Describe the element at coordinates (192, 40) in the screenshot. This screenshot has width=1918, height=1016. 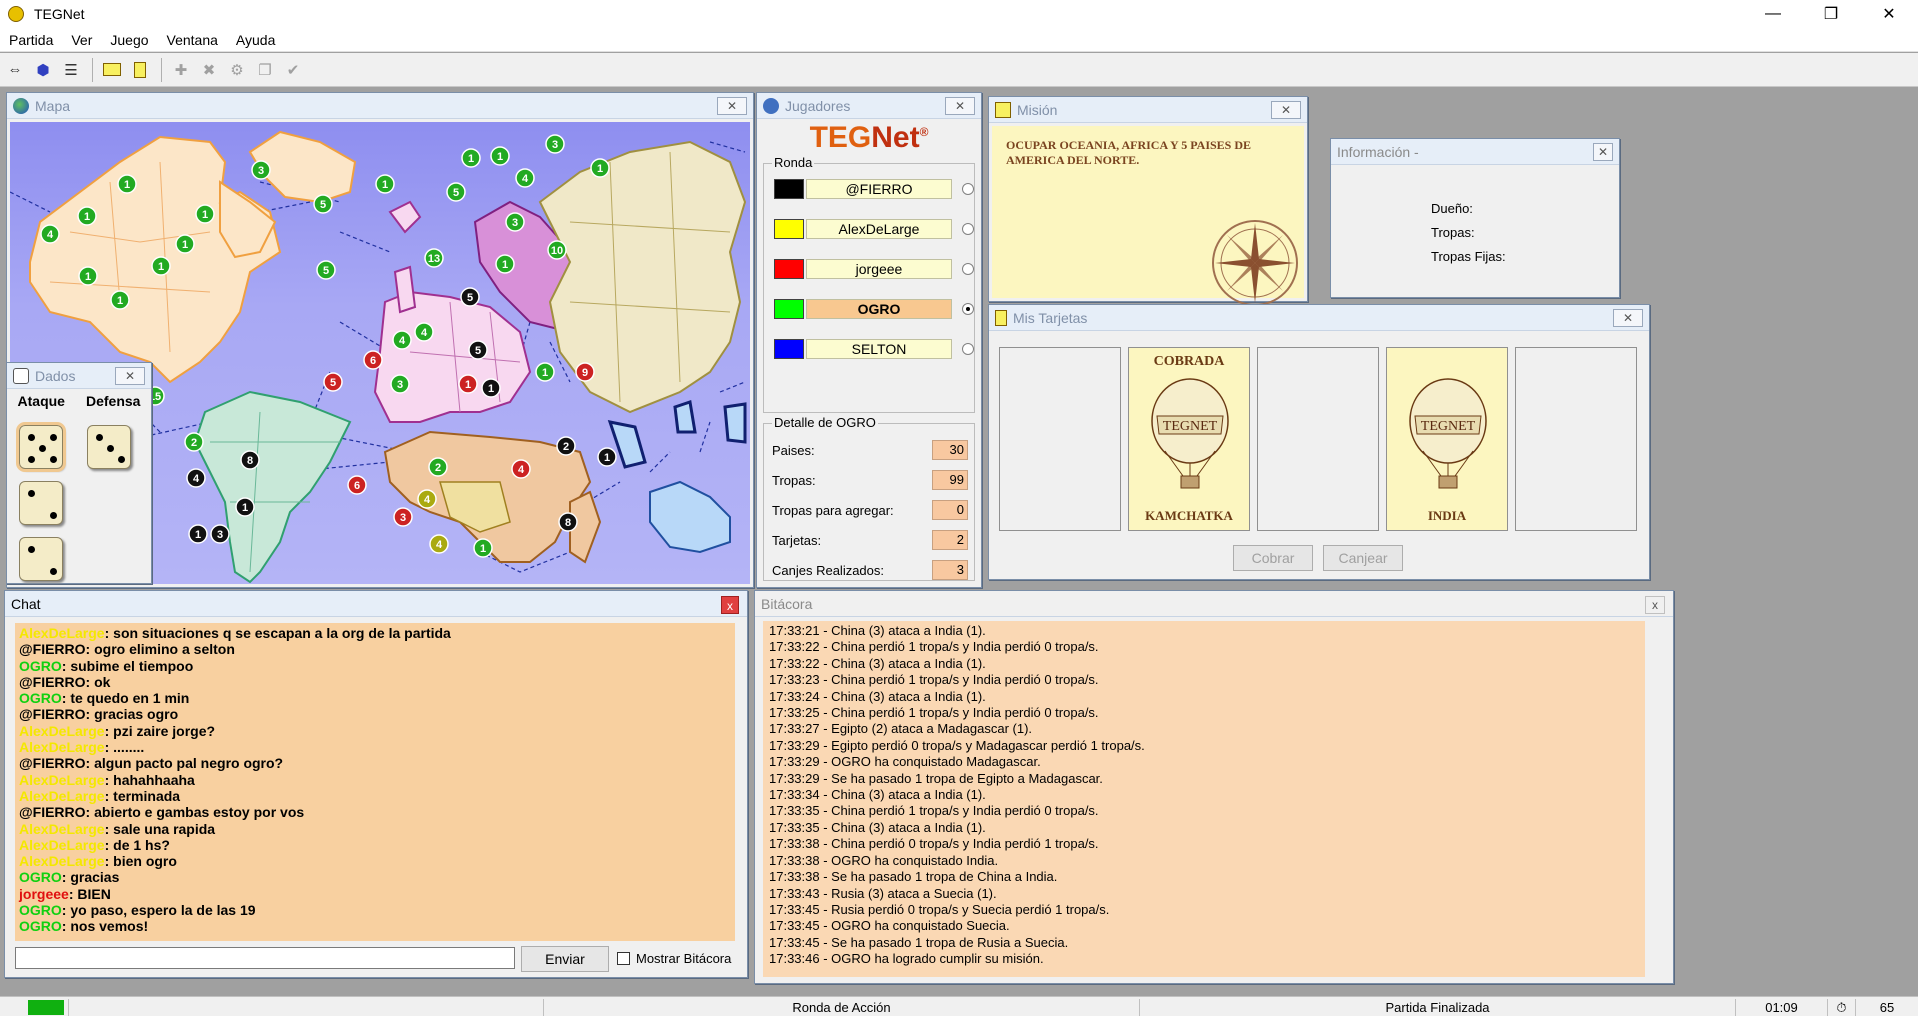
I see `menu-ventana: Ventana` at that location.